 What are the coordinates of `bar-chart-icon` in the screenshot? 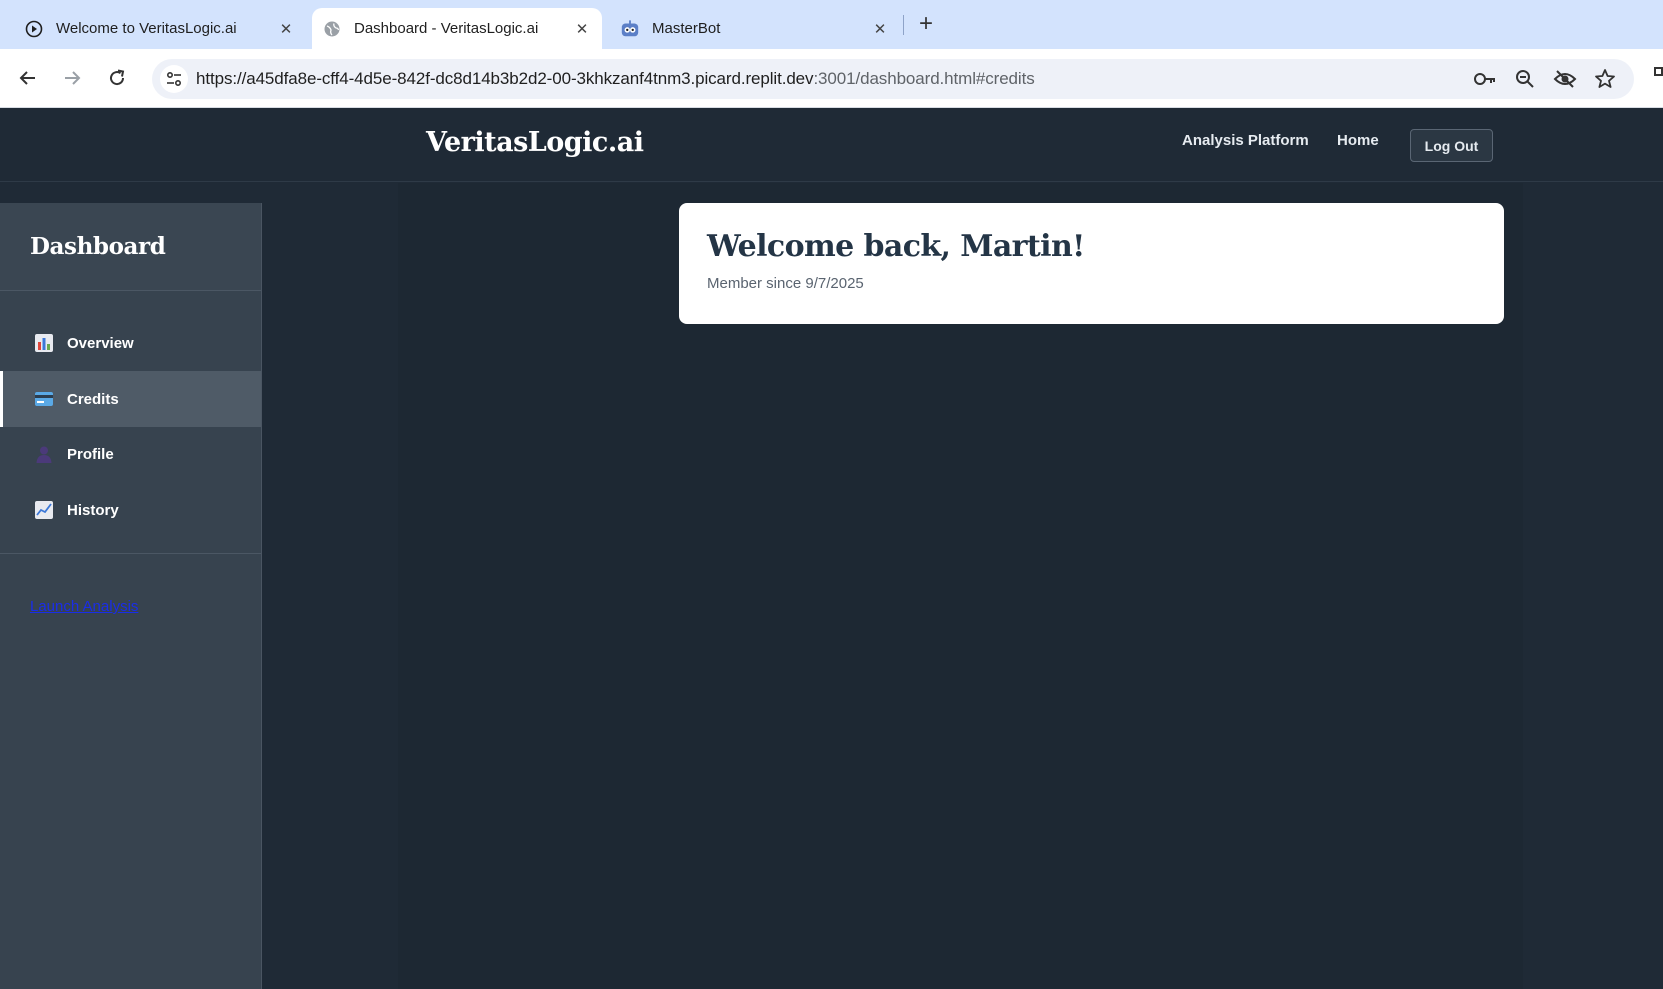 It's located at (44, 343).